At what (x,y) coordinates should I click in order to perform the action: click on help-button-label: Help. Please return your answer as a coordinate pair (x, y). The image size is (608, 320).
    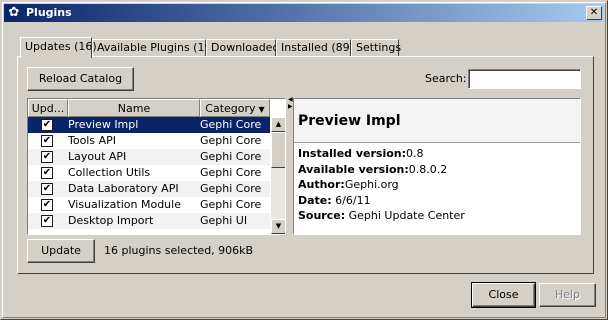
    Looking at the image, I should click on (567, 294).